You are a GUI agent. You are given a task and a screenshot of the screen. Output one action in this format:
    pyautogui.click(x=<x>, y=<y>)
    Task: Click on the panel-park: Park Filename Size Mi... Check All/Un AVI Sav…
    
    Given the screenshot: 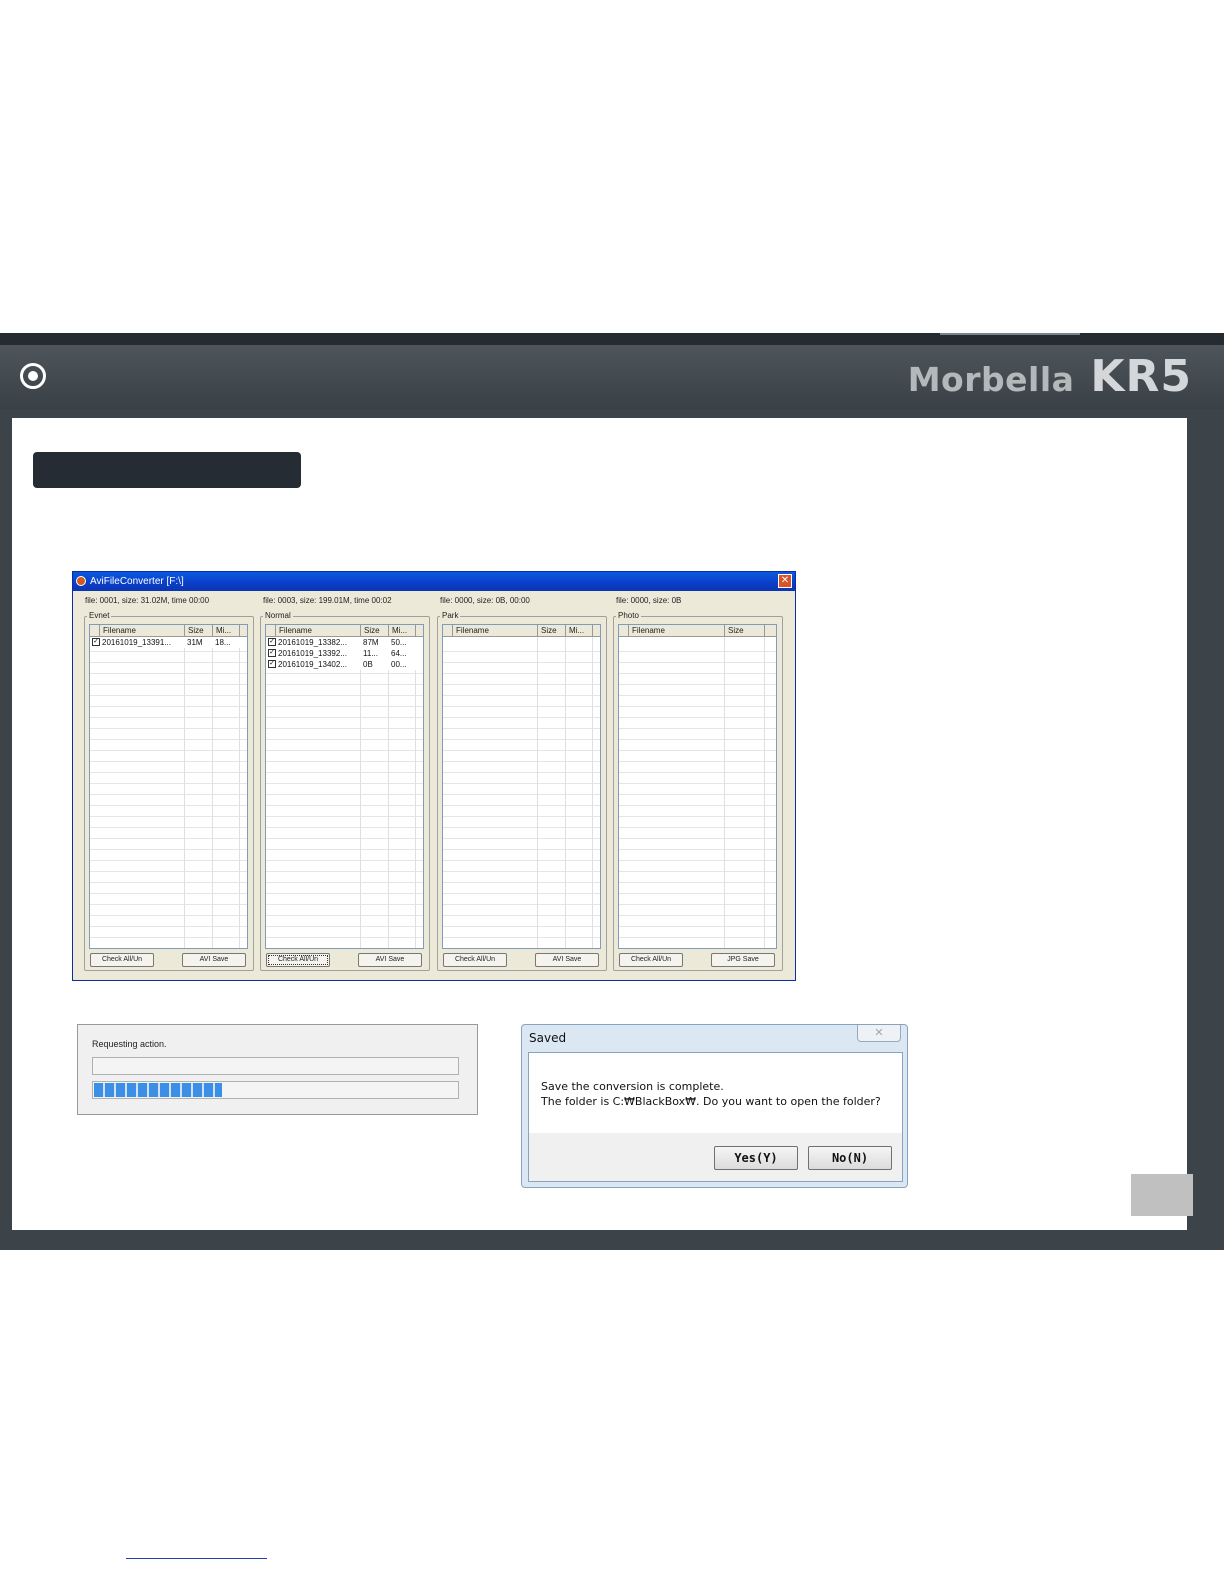 What is the action you would take?
    pyautogui.click(x=522, y=791)
    